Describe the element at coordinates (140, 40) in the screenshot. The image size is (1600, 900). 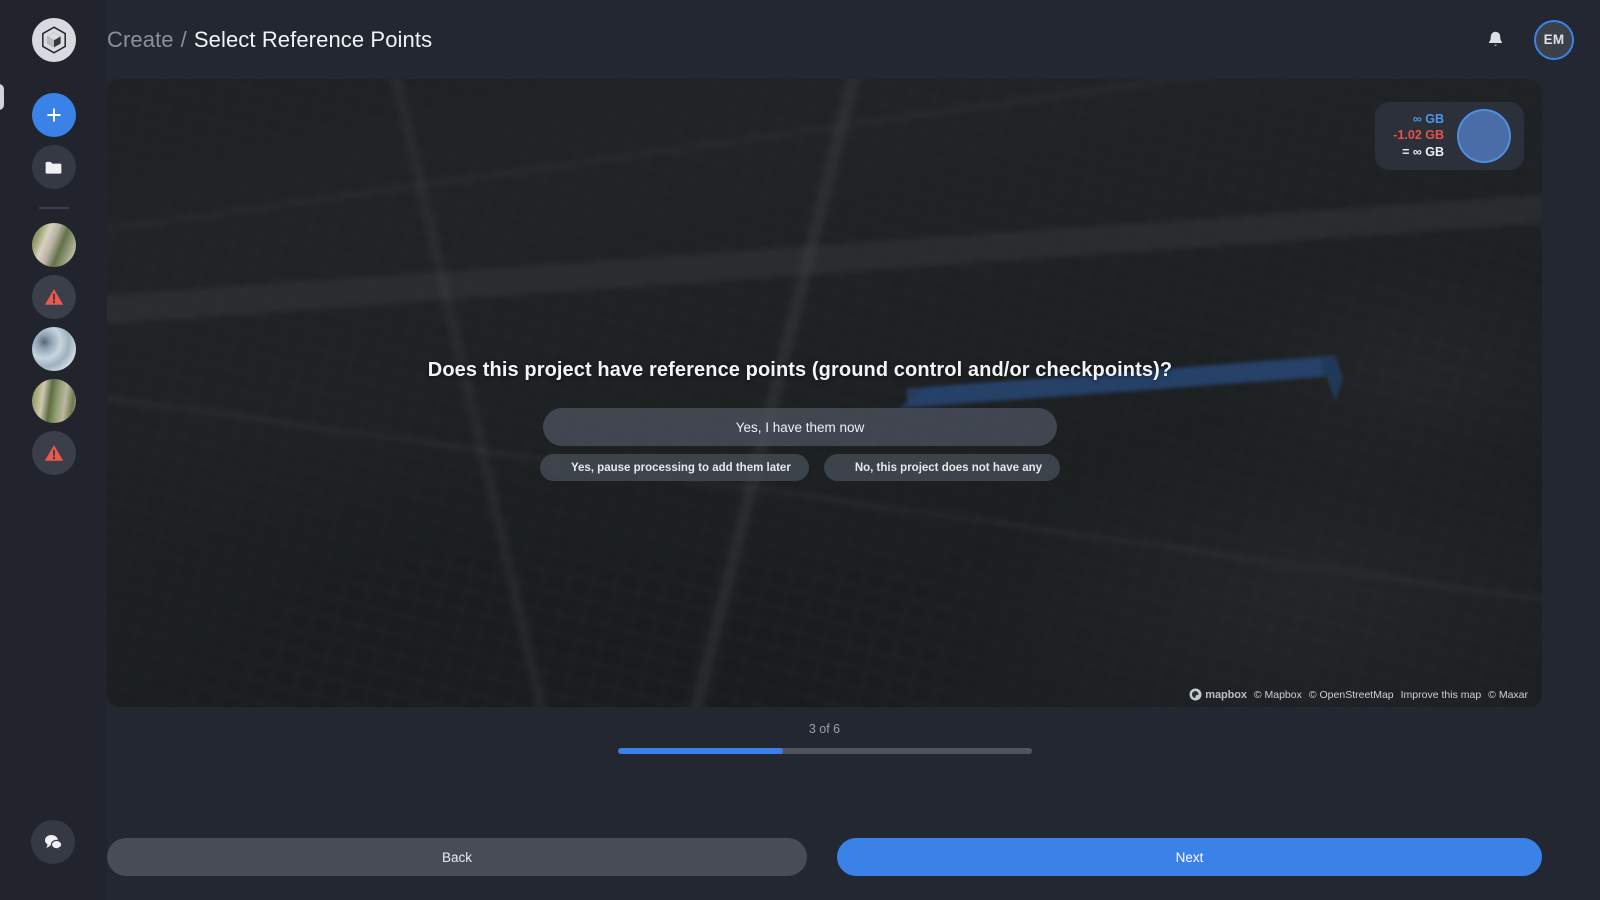
I see `breadcrumb-parent: Create` at that location.